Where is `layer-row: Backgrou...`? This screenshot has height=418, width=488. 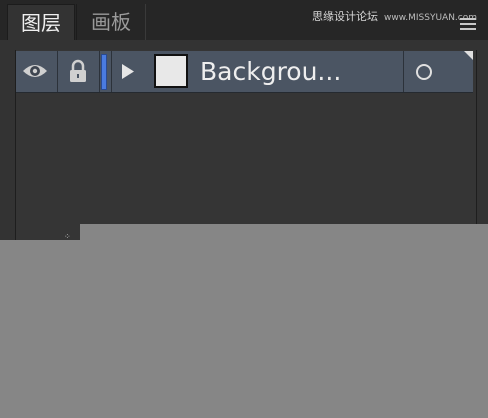
layer-row: Backgrou... is located at coordinates (244, 72).